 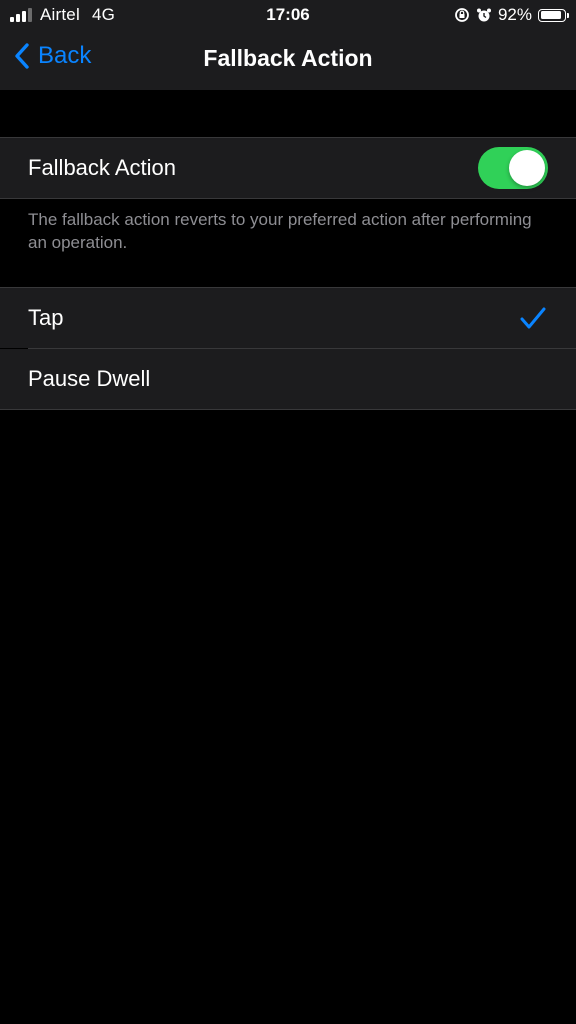 What do you see at coordinates (288, 379) in the screenshot?
I see `option-row-pause-dwell: Pause Dwell` at bounding box center [288, 379].